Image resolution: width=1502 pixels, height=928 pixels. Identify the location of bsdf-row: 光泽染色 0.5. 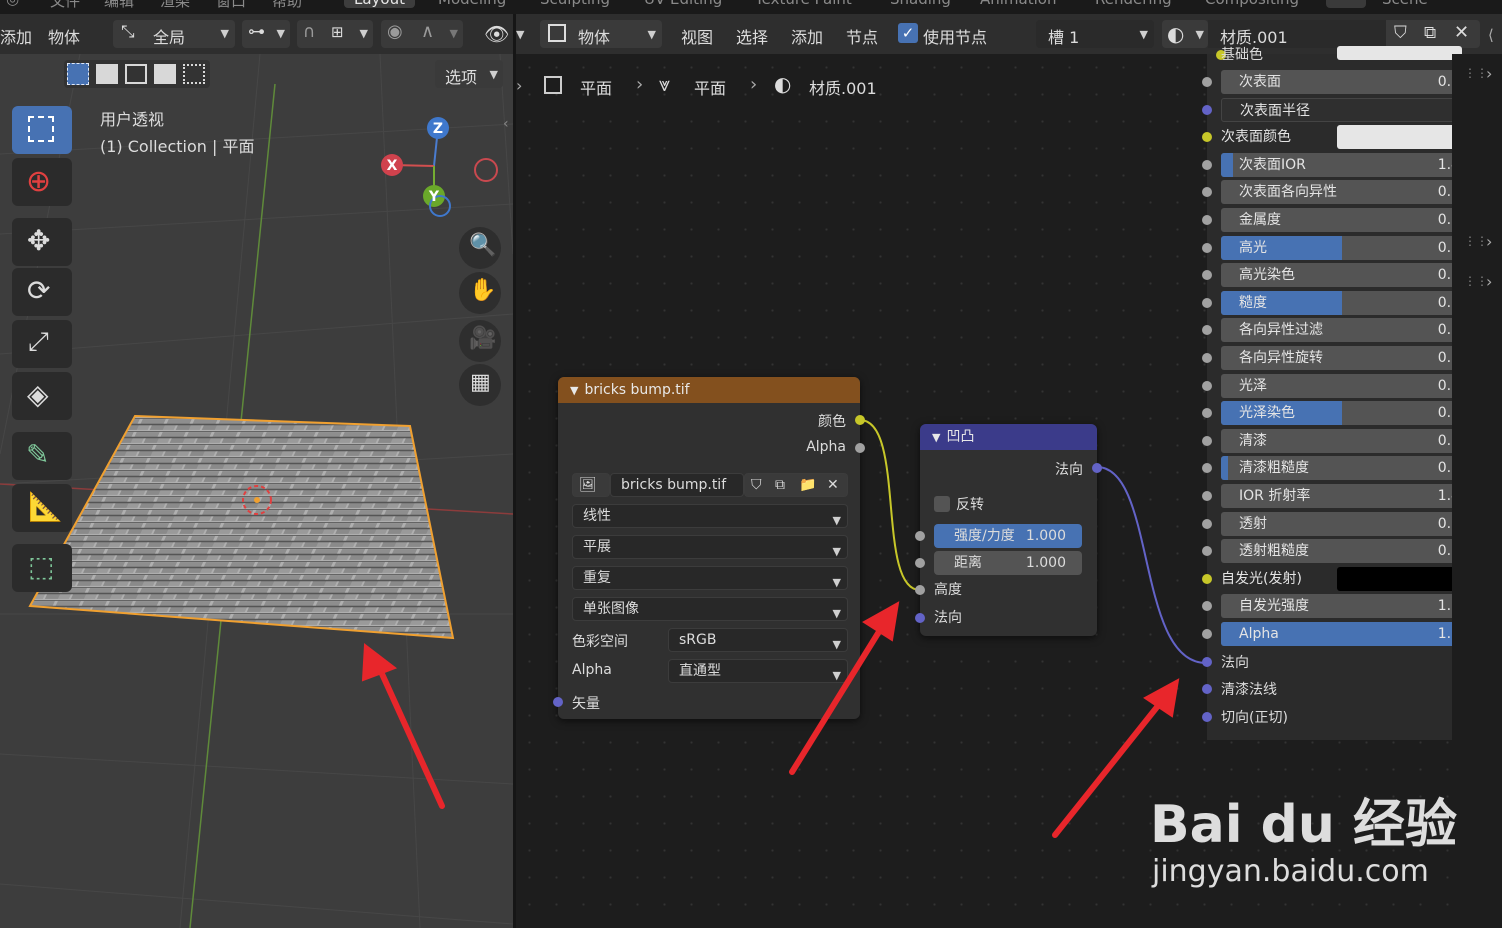
(1341, 413).